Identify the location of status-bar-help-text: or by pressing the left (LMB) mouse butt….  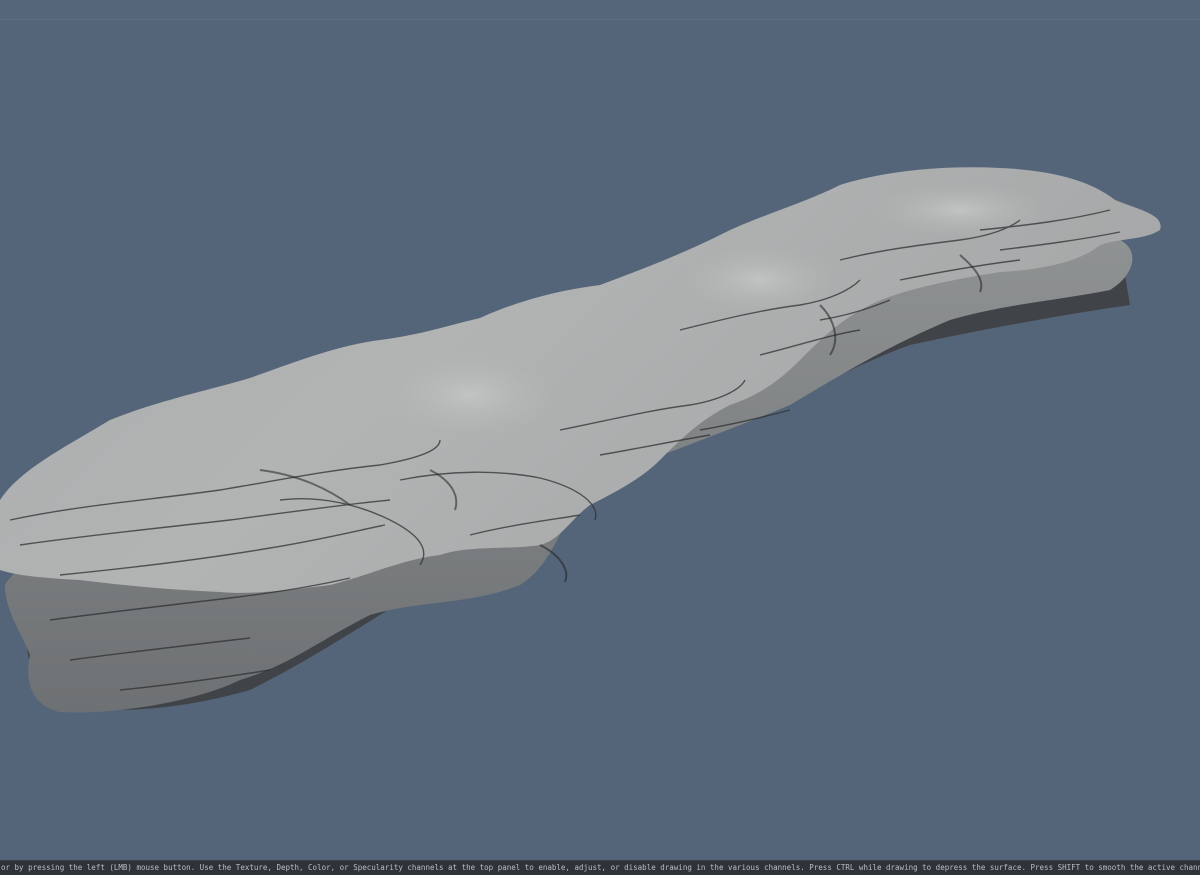
(600, 867).